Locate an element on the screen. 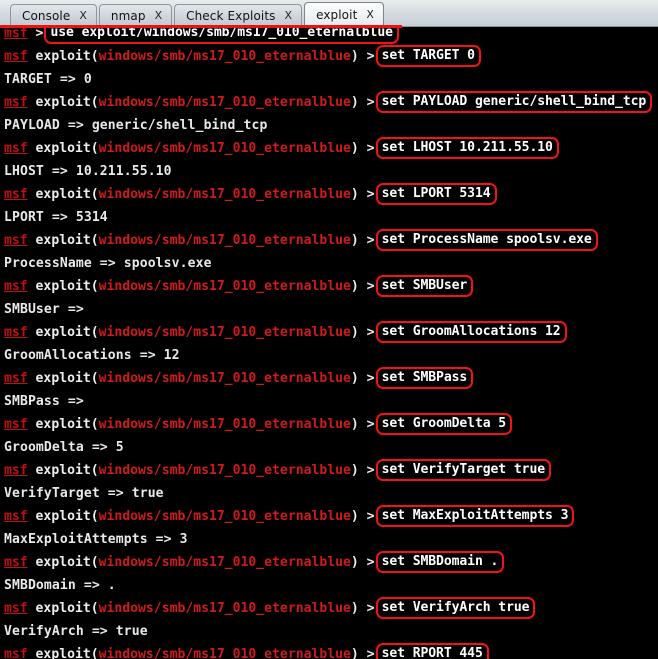 This screenshot has width=658, height=659. tab-check-exploits: Check Exploits X is located at coordinates (238, 15).